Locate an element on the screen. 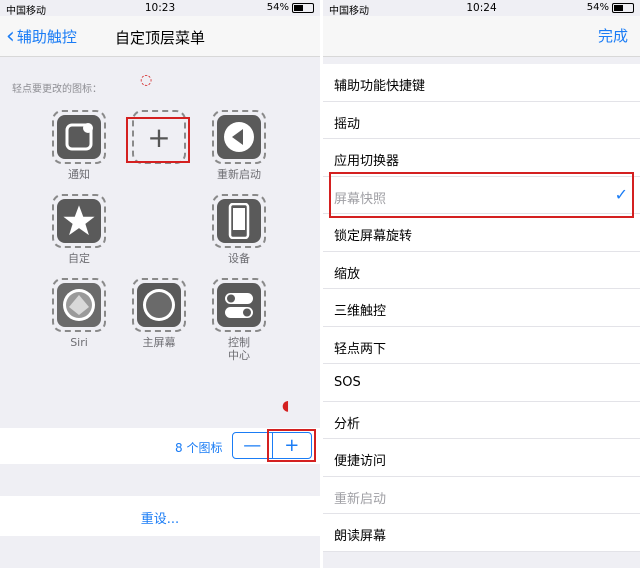 Image resolution: width=640 pixels, height=568 pixels. done-button: 完成 is located at coordinates (613, 35).